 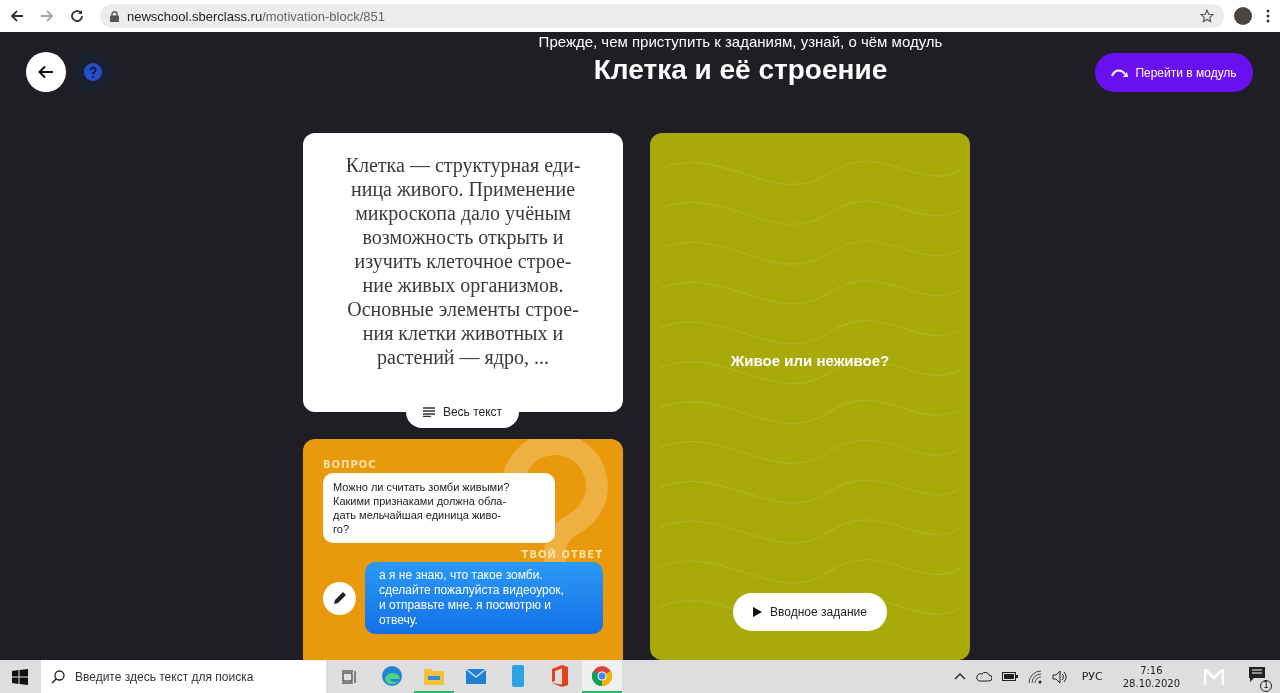 What do you see at coordinates (1207, 16) in the screenshot?
I see `star-icon` at bounding box center [1207, 16].